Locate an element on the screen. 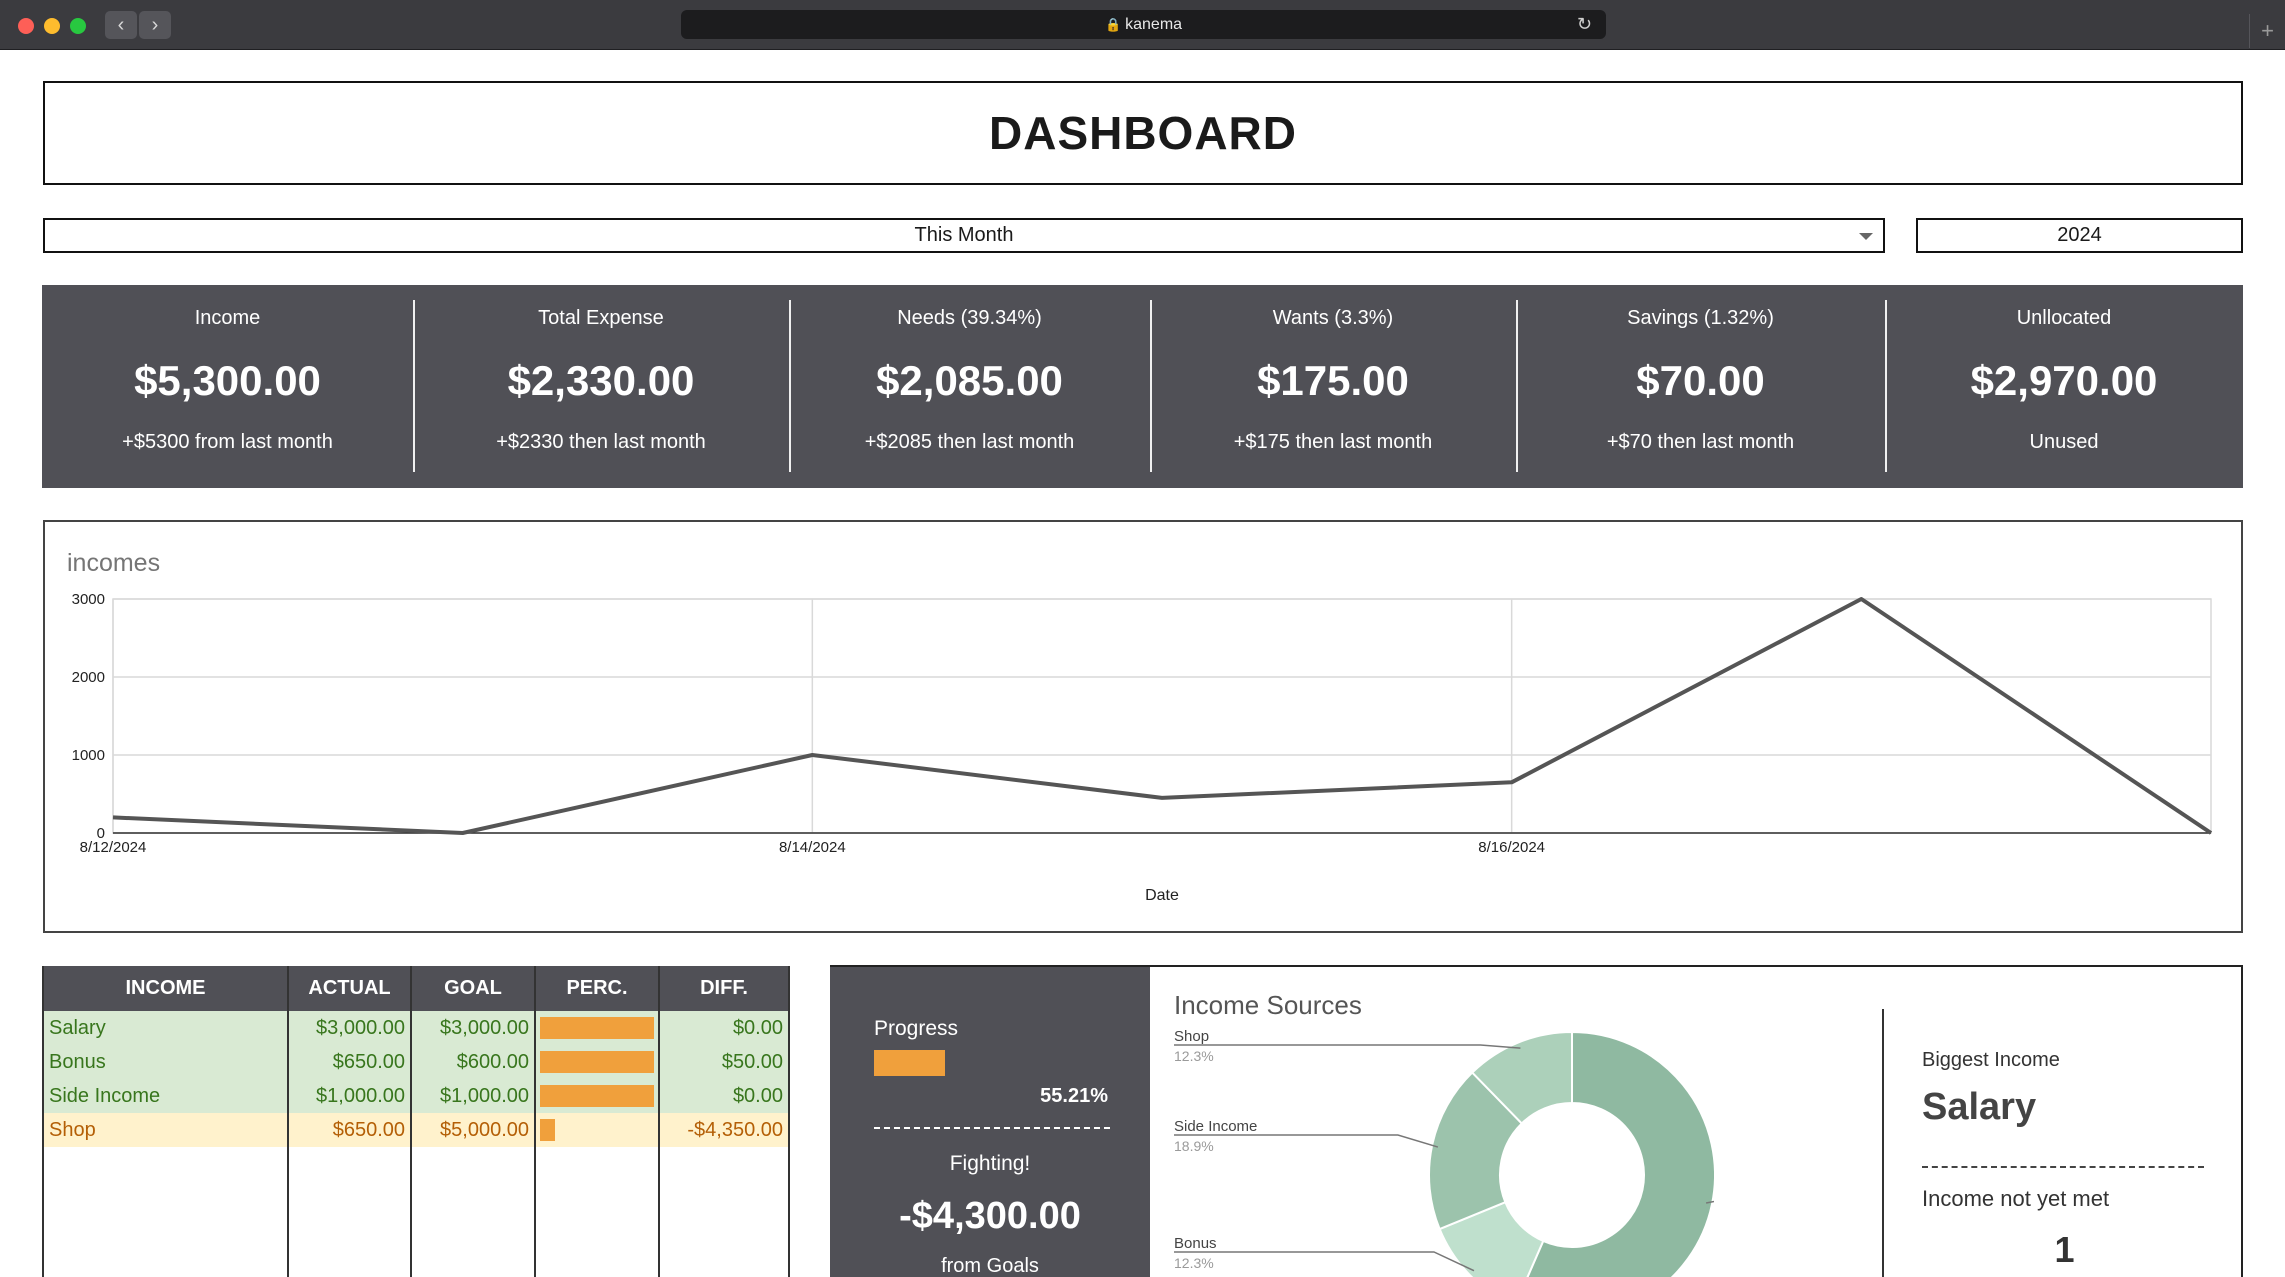 This screenshot has height=1277, width=2285. y-tick-label: 3000 is located at coordinates (88, 599).